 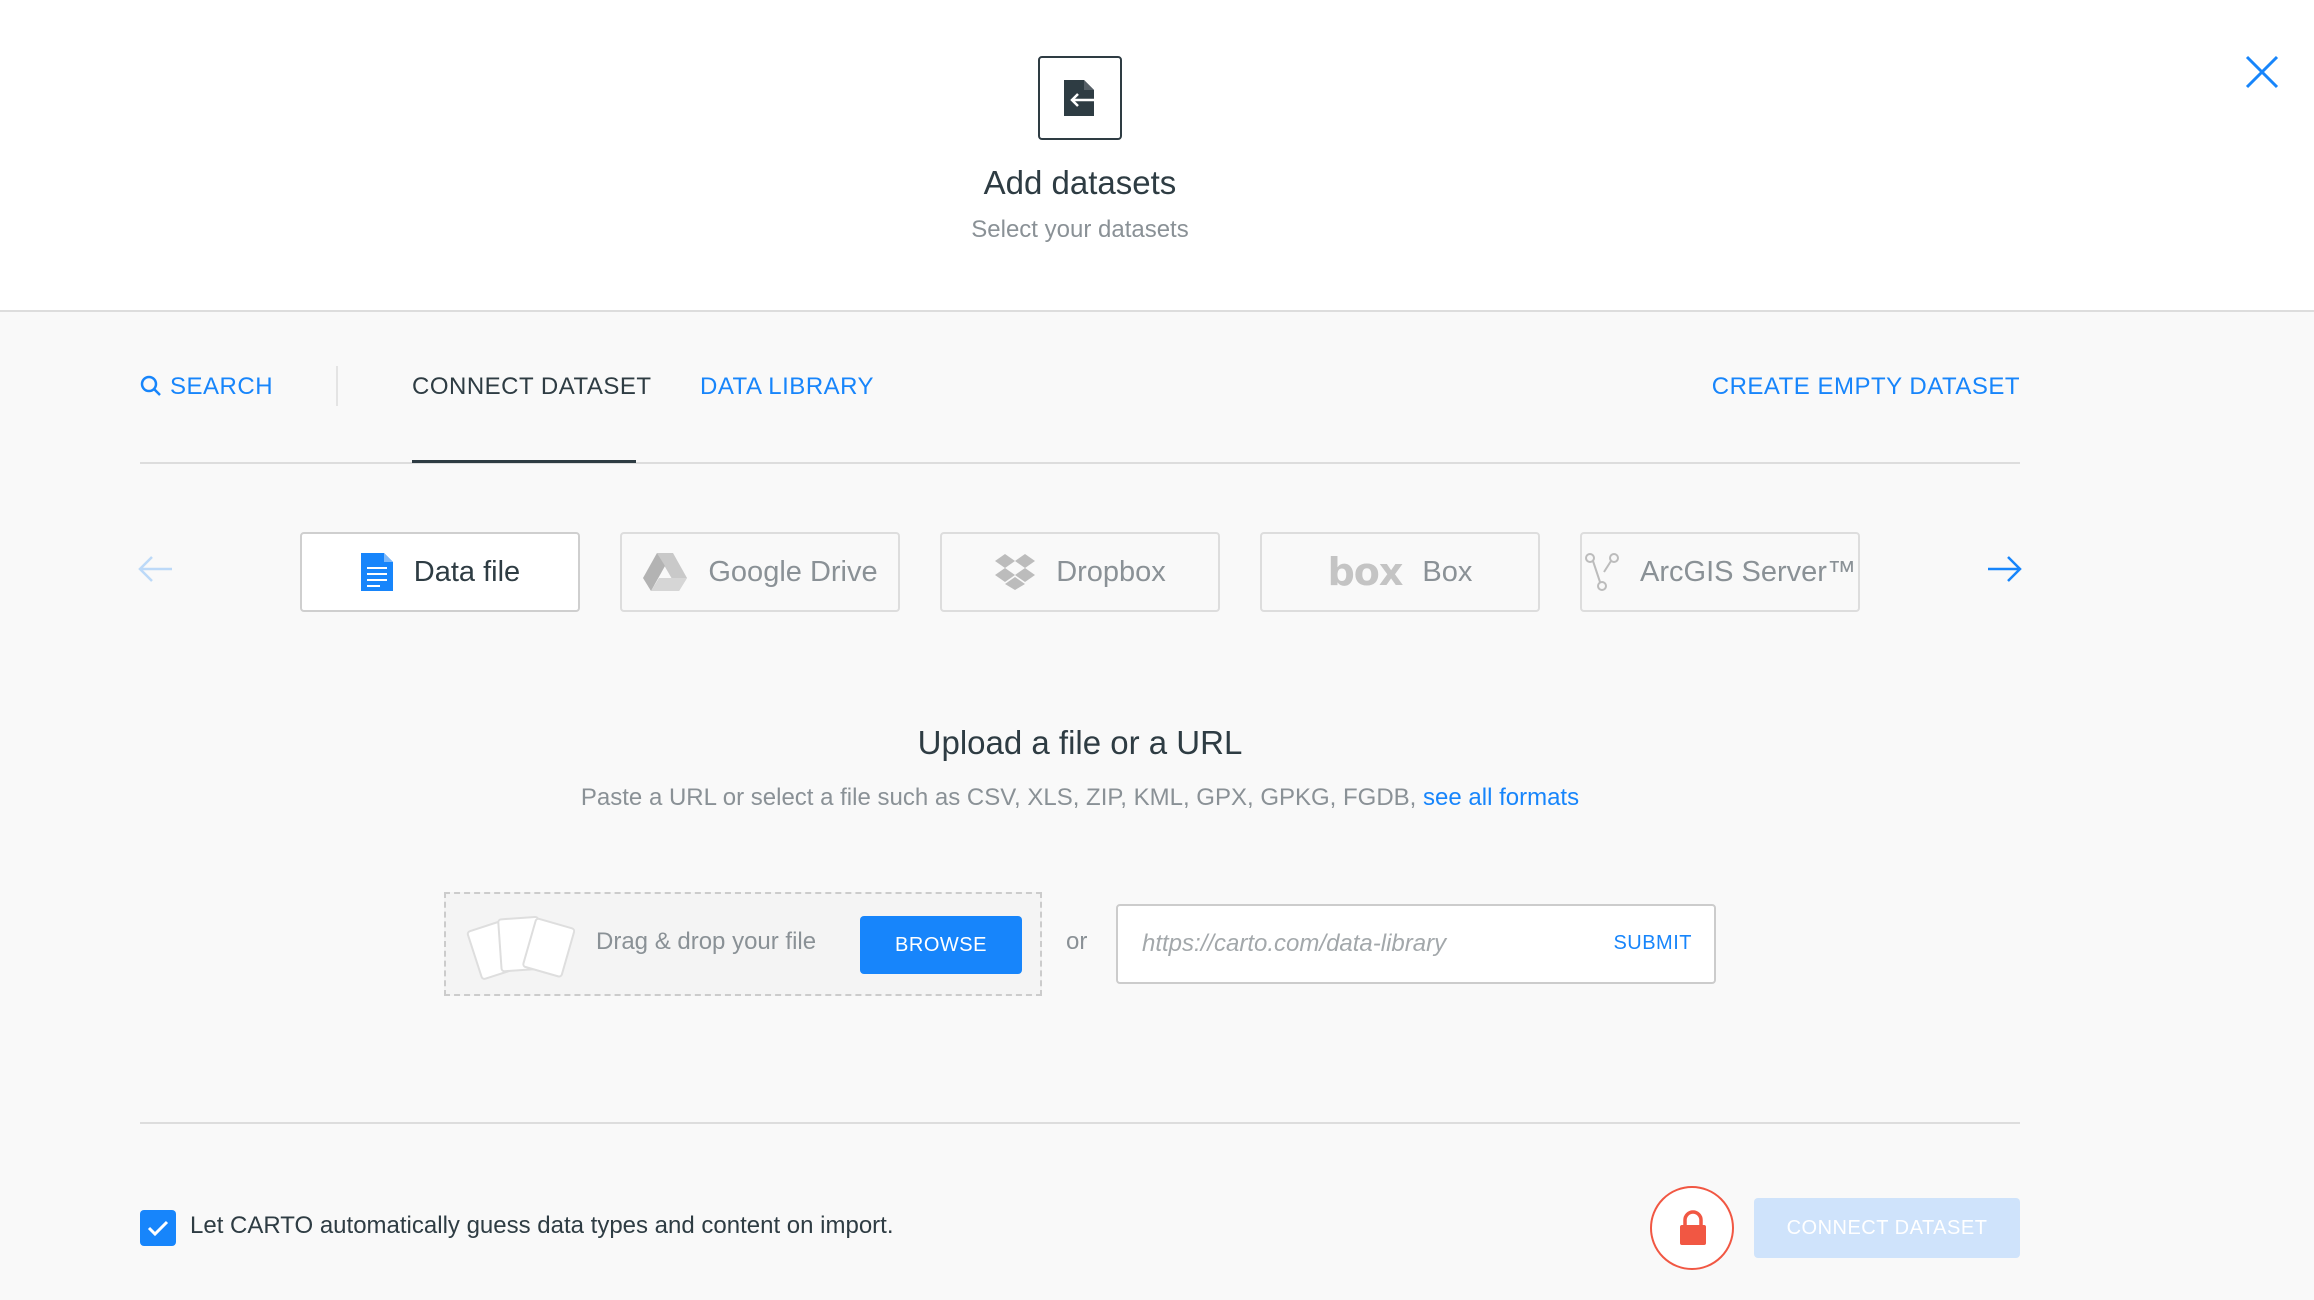 I want to click on arrow-right-icon, so click(x=2004, y=571).